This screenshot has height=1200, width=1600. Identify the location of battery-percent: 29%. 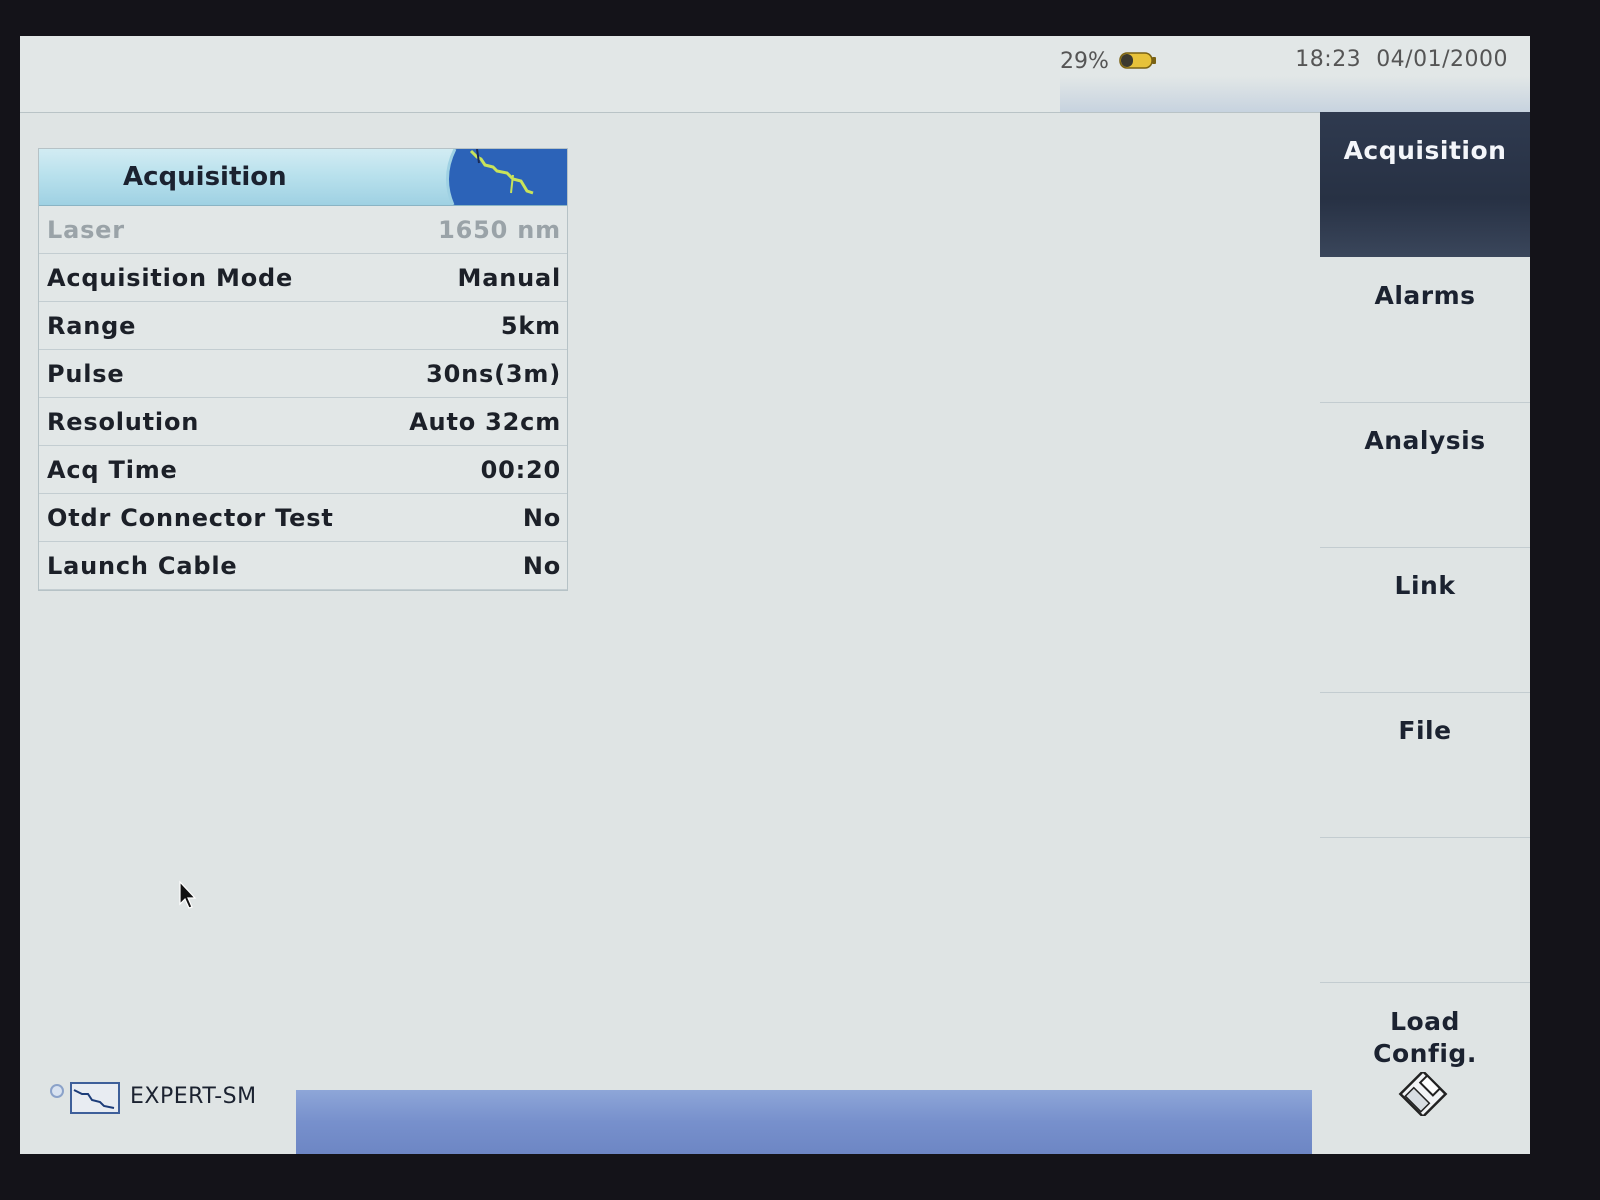
(1084, 61).